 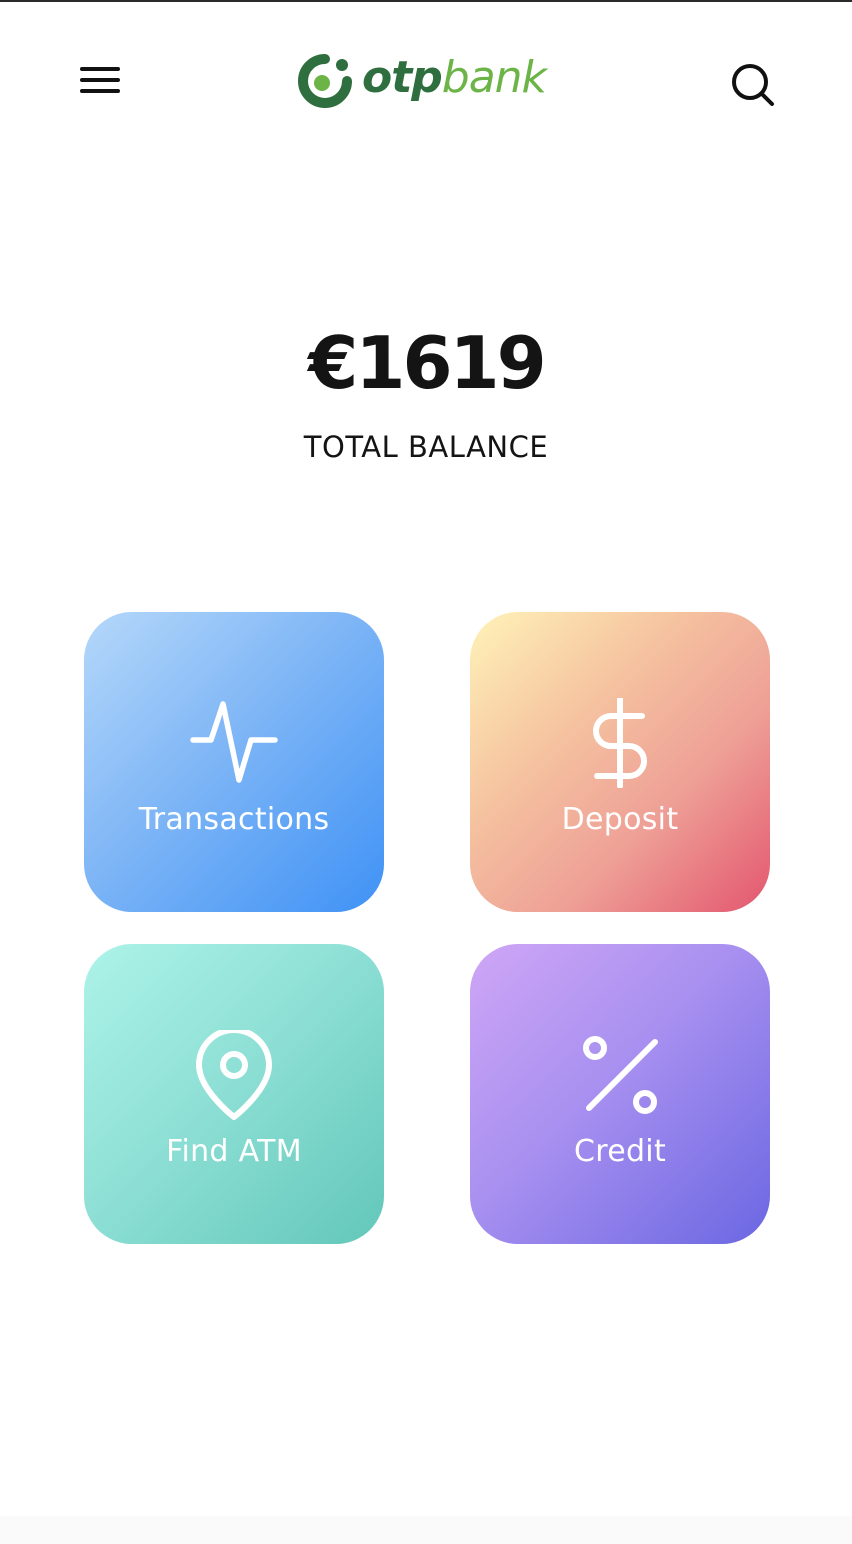 I want to click on otp-bank-logo: otpbank, so click(x=422, y=81).